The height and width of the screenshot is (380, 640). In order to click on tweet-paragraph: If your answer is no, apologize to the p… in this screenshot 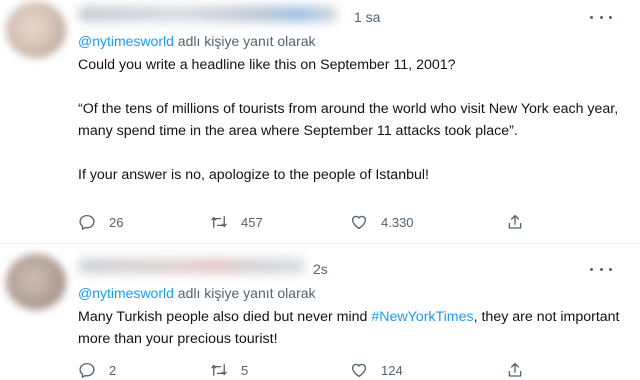, I will do `click(253, 175)`.